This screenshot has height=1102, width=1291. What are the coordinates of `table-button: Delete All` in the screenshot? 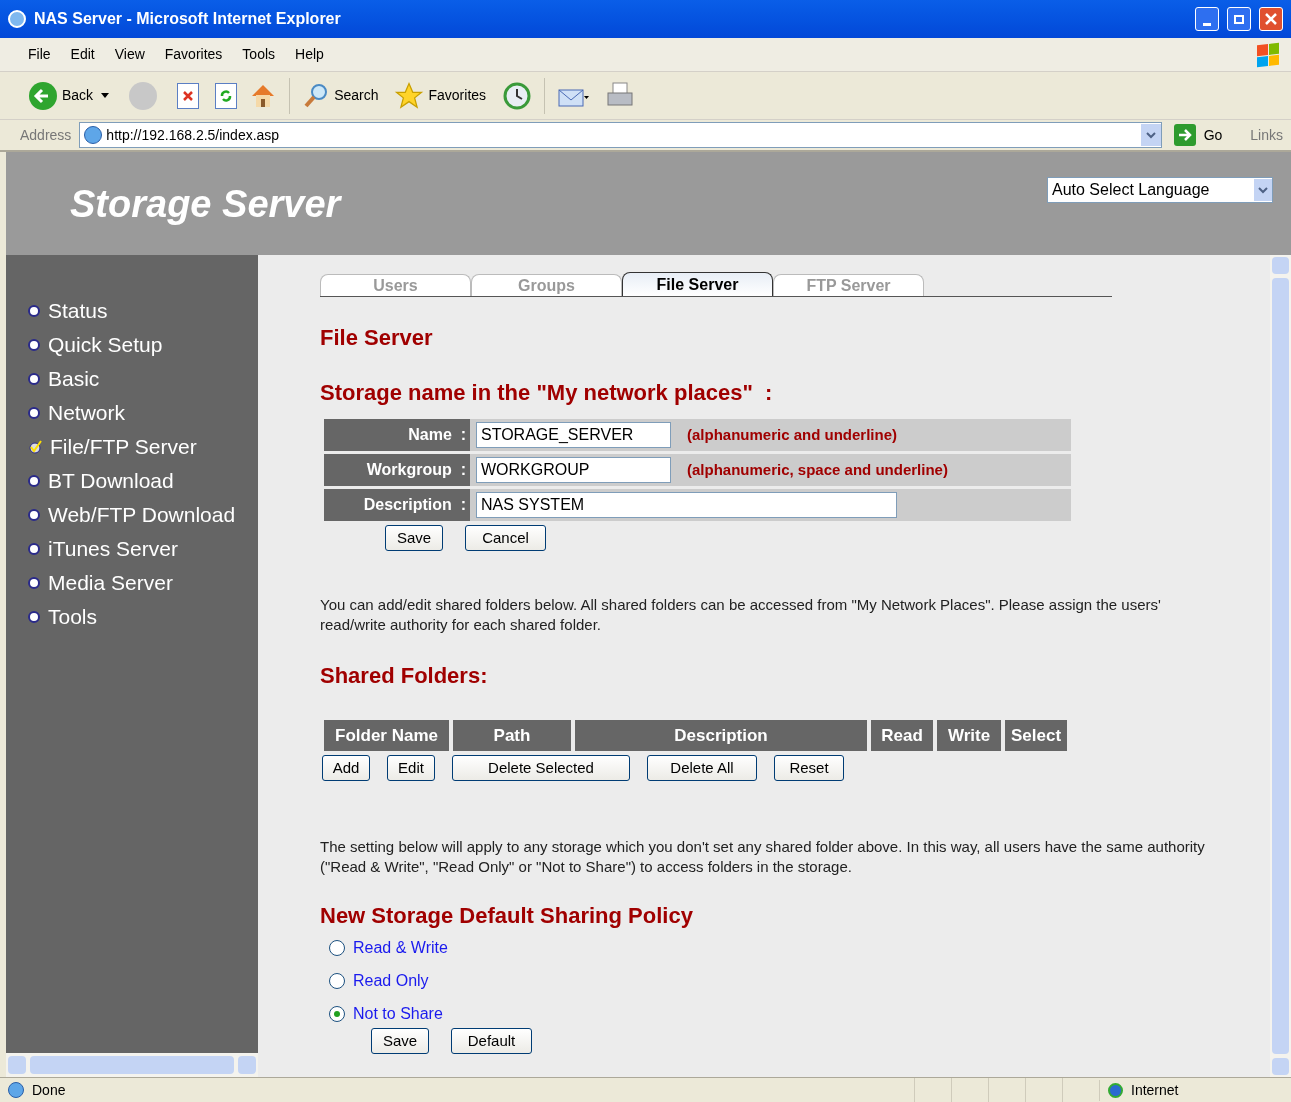 It's located at (702, 768).